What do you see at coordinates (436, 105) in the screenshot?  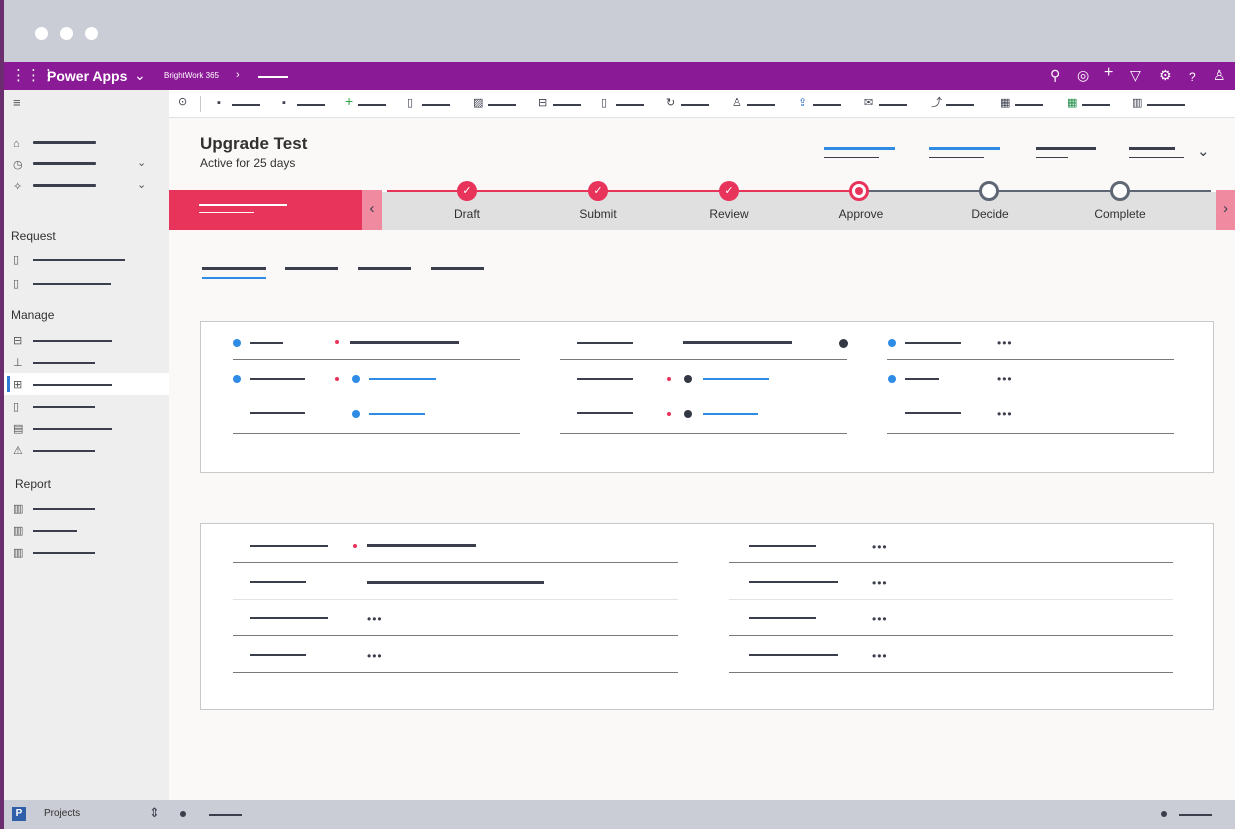 I see `deactivate-button` at bounding box center [436, 105].